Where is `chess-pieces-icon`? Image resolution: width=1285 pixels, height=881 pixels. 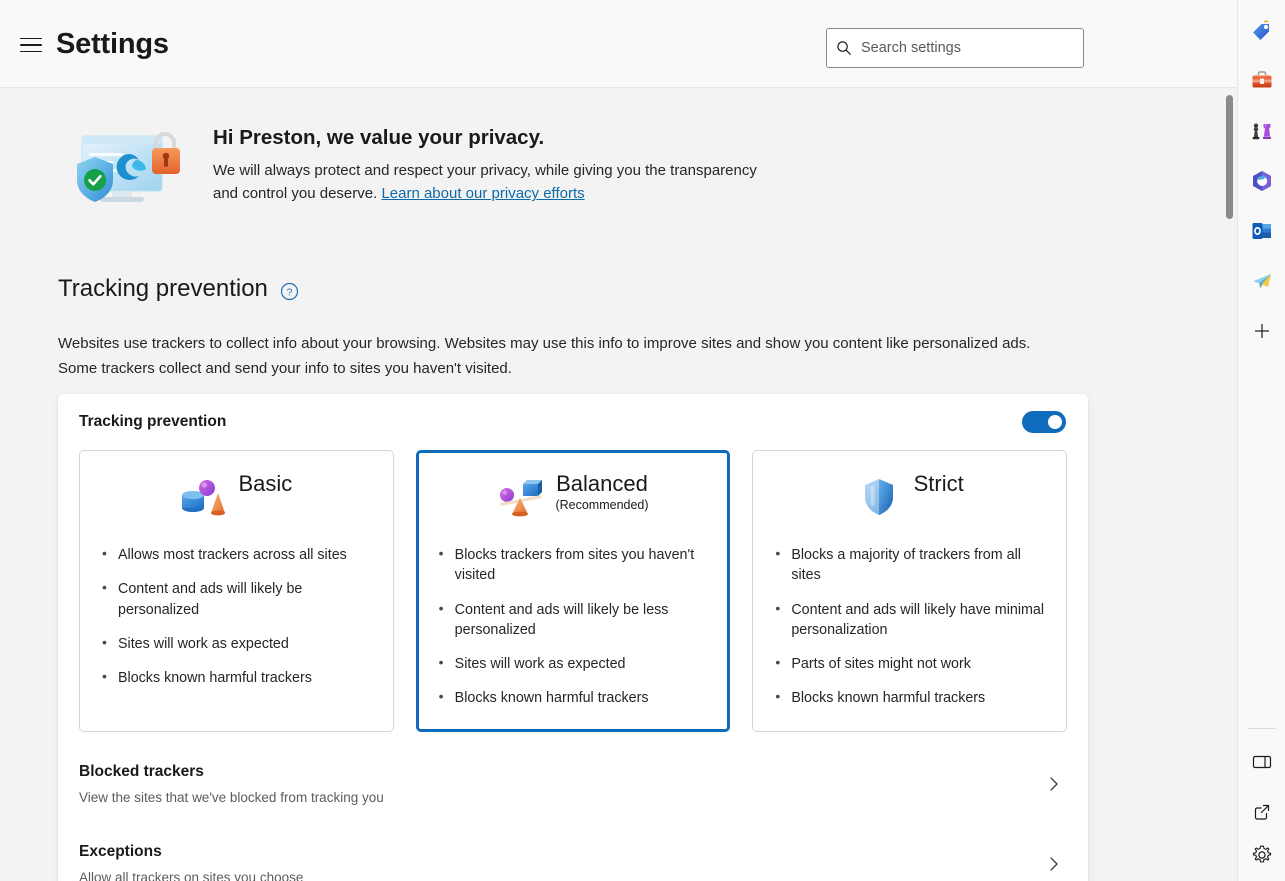
chess-pieces-icon is located at coordinates (1262, 133).